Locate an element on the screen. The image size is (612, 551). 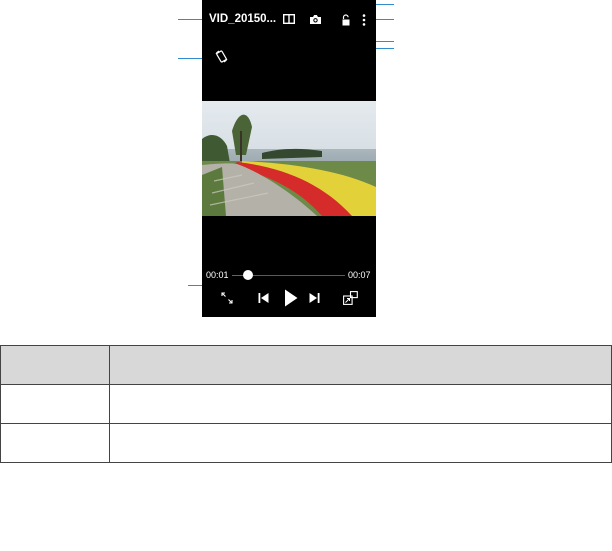
table-header-row is located at coordinates (306, 365).